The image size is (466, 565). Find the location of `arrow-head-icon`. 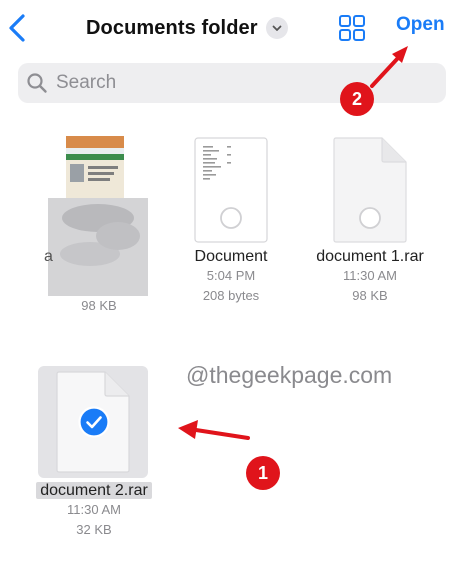

arrow-head-icon is located at coordinates (188, 429).